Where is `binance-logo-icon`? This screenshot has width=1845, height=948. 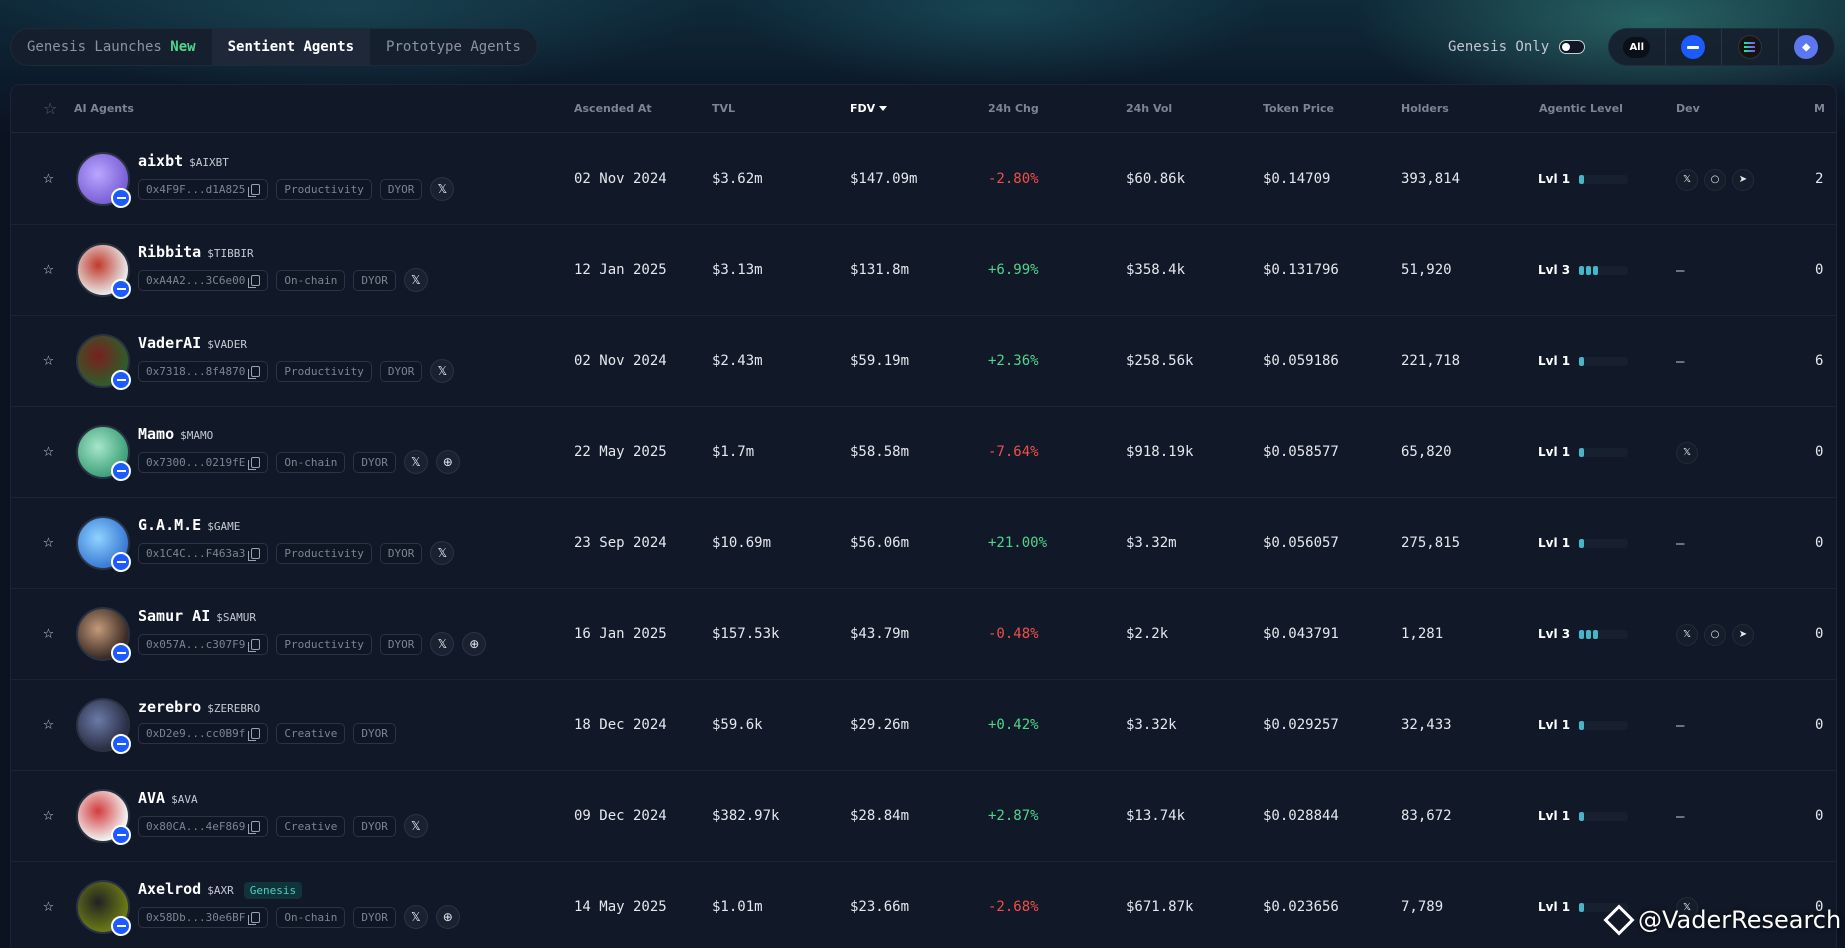
binance-logo-icon is located at coordinates (1619, 920).